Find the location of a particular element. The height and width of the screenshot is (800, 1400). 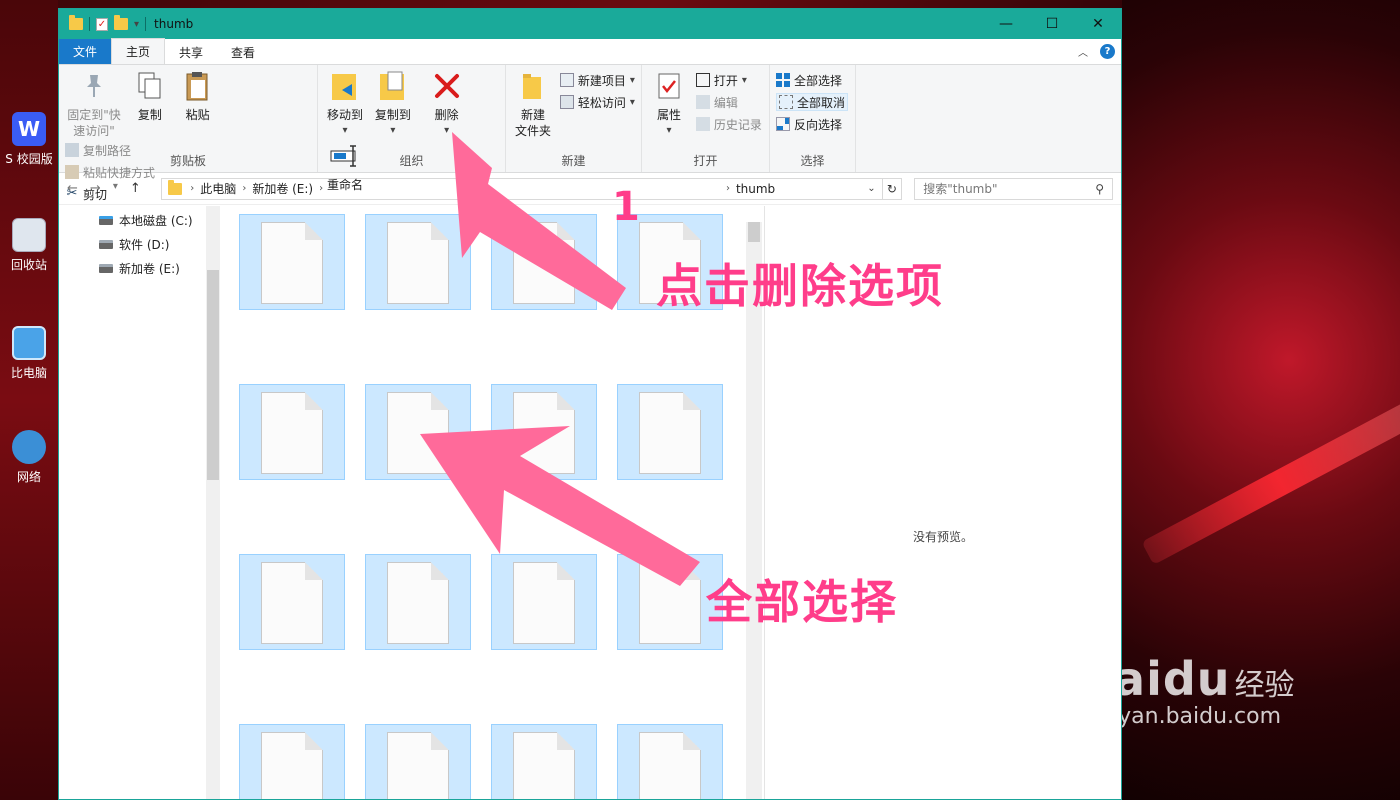

annotation-arrows is located at coordinates (560, 359).